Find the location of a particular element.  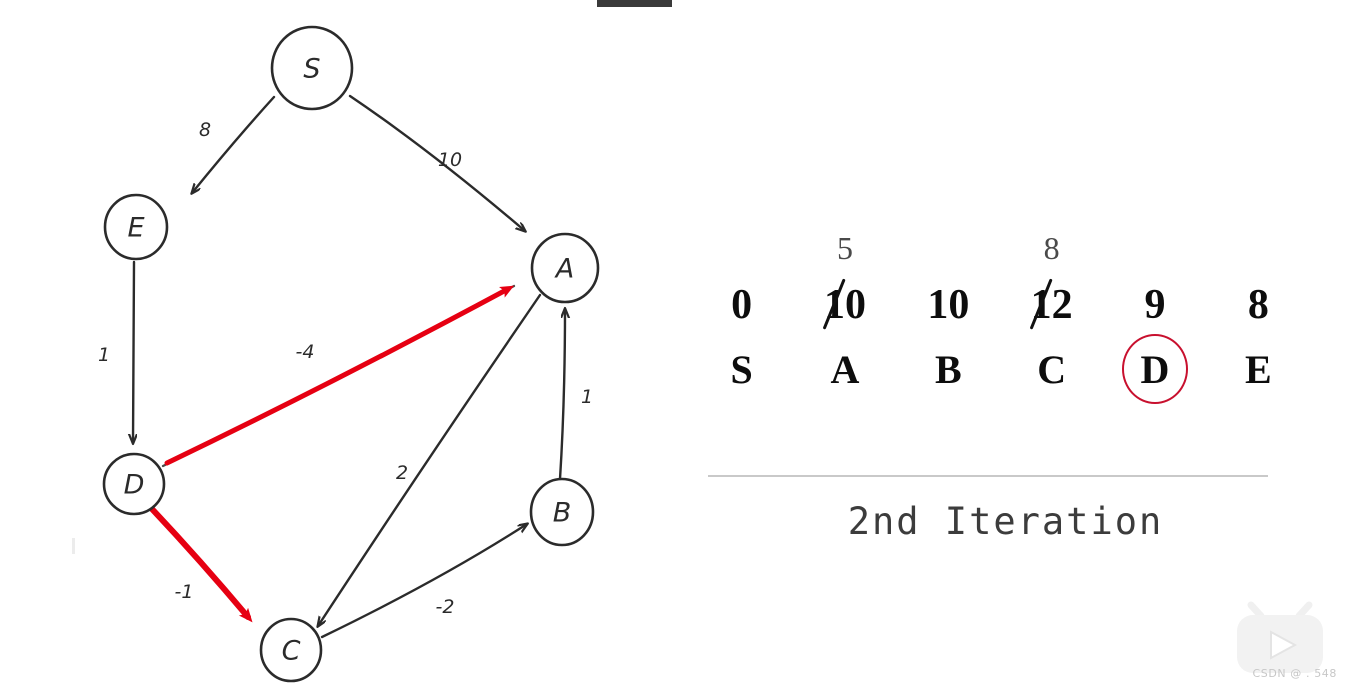

distance-value-E: 8 is located at coordinates (1258, 305).